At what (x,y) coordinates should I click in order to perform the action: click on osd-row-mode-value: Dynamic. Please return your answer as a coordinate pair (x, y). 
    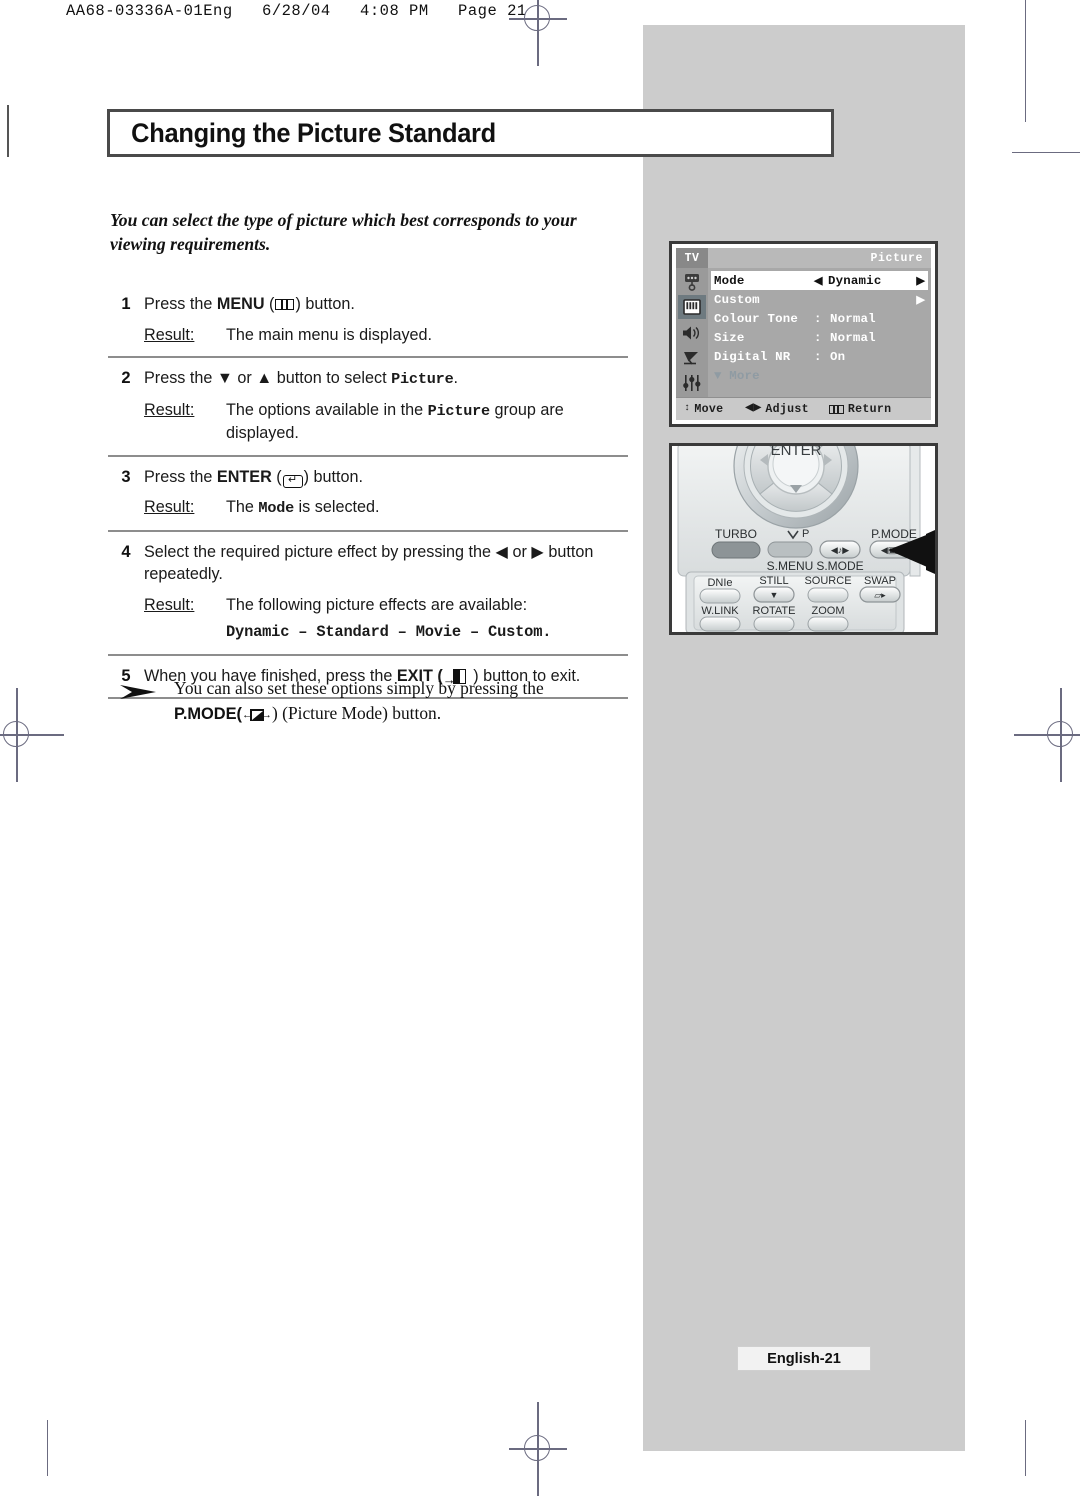
    Looking at the image, I should click on (855, 280).